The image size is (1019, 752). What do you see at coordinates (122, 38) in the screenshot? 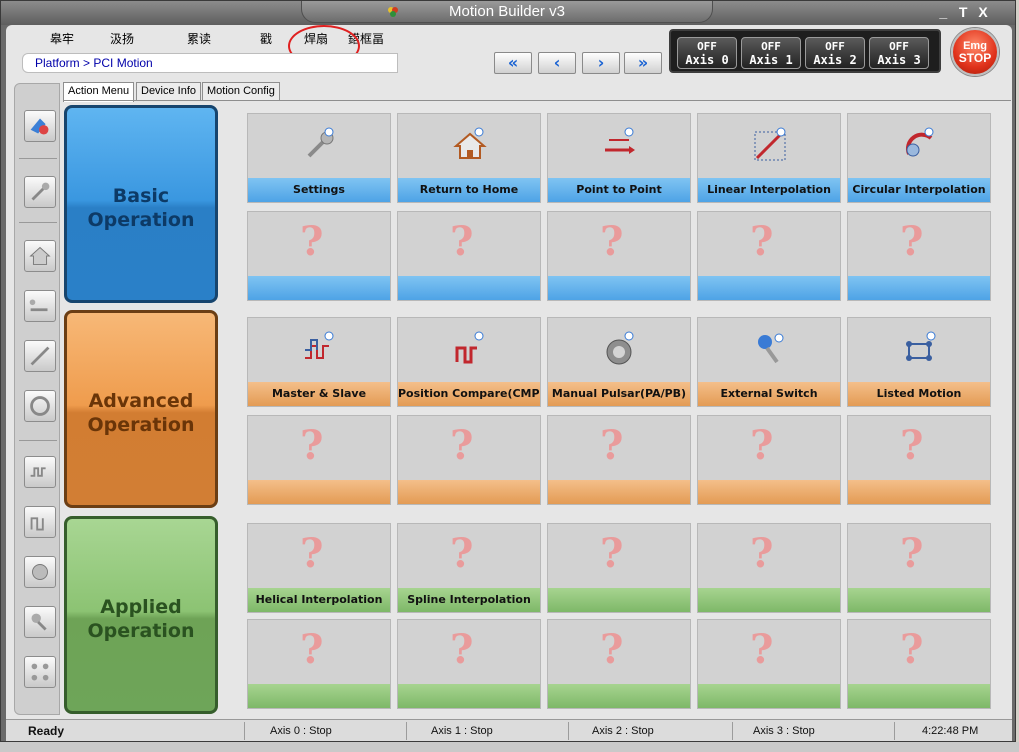
I see `menu-item-2: 汲扬` at bounding box center [122, 38].